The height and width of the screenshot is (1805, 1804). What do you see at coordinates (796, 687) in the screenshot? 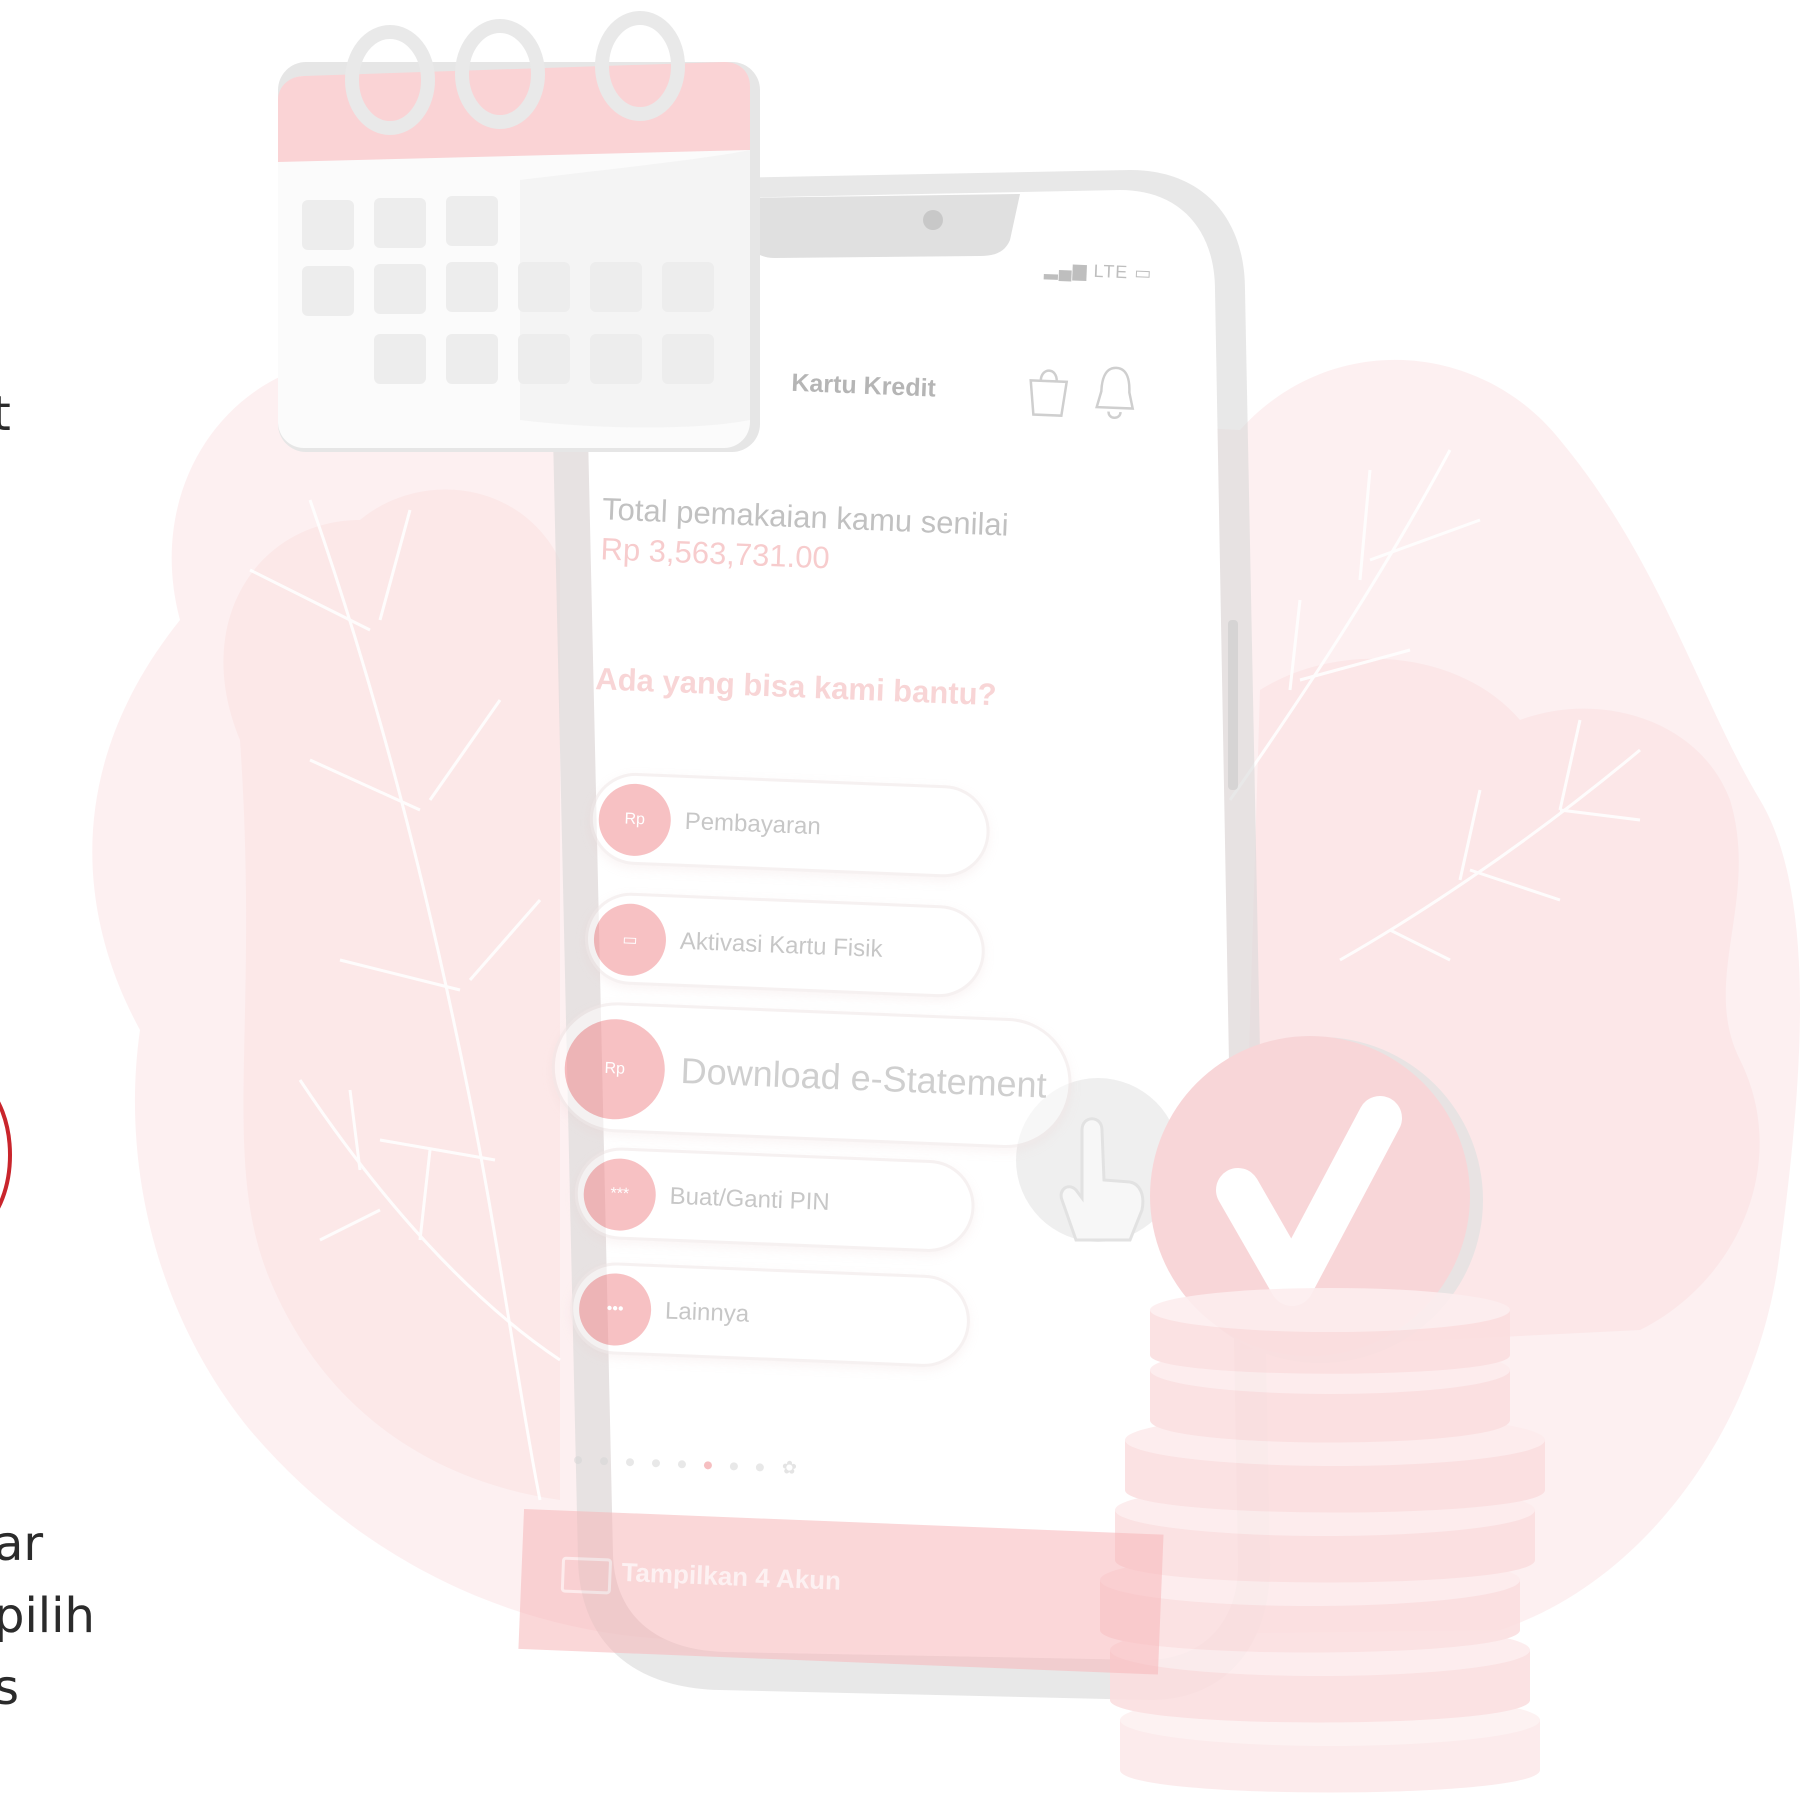
I see `help-title: Ada yang bisa kami bantu?` at bounding box center [796, 687].